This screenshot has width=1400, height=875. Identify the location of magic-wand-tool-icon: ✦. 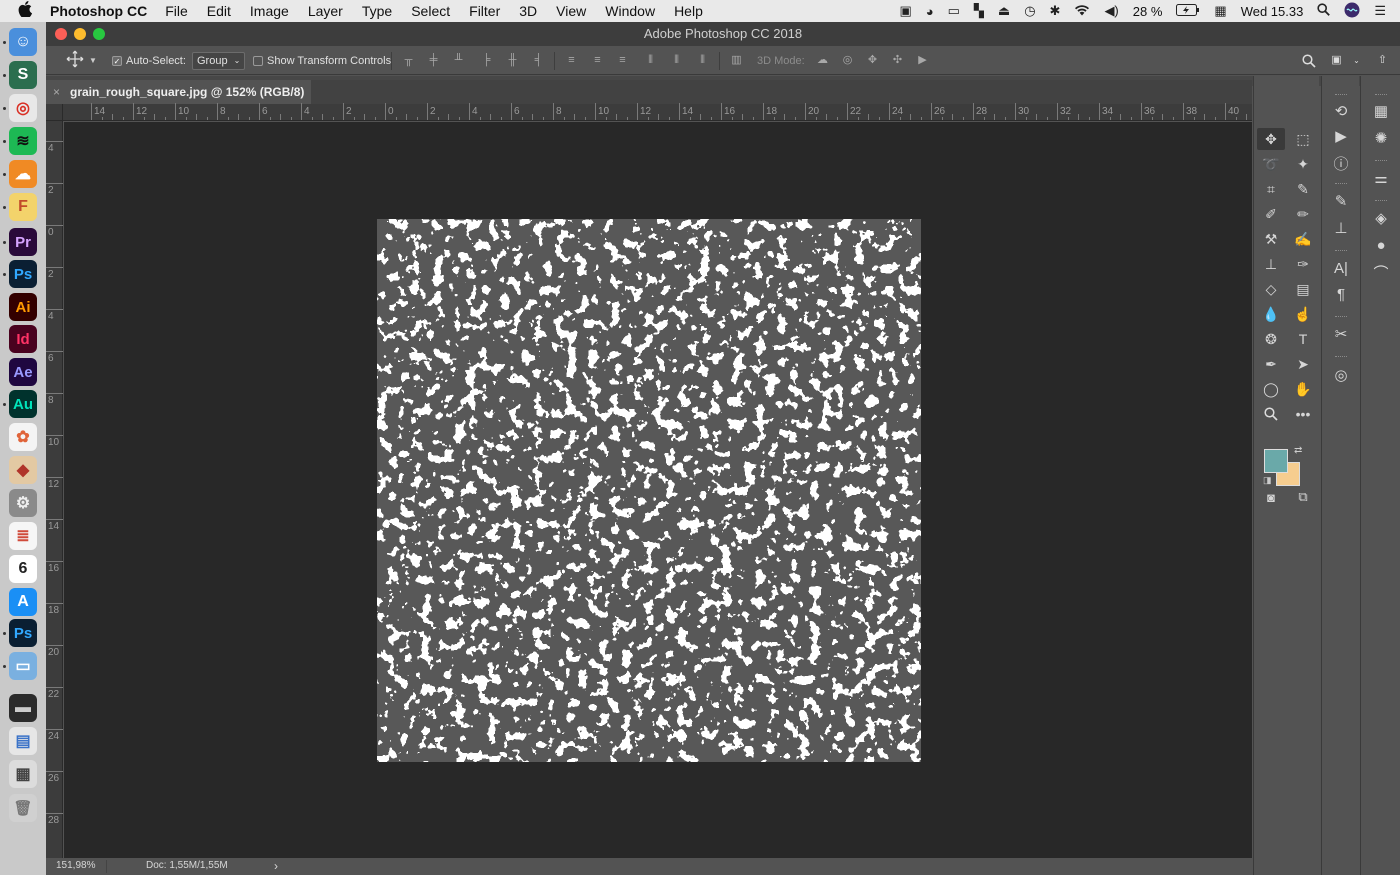
(1303, 164).